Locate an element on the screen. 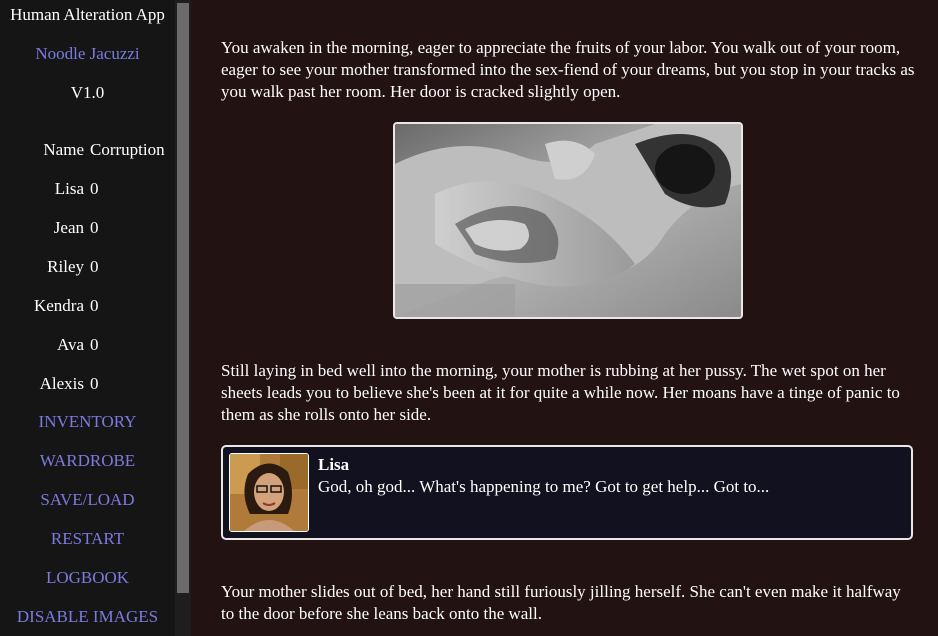  wardrobe-link: WARDROBE is located at coordinates (87, 461).